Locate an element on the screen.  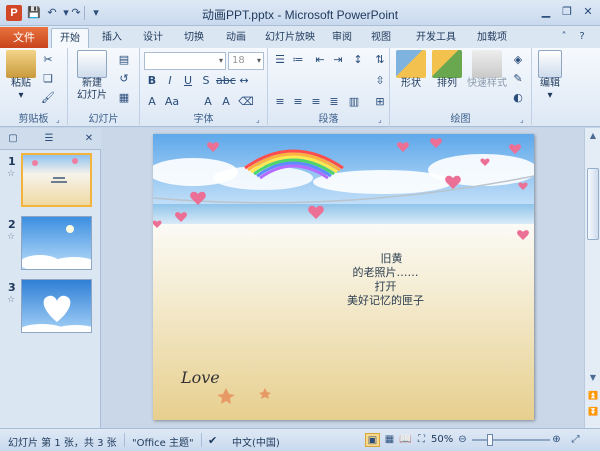
thumb-number-1: 1 is located at coordinates (12, 161).